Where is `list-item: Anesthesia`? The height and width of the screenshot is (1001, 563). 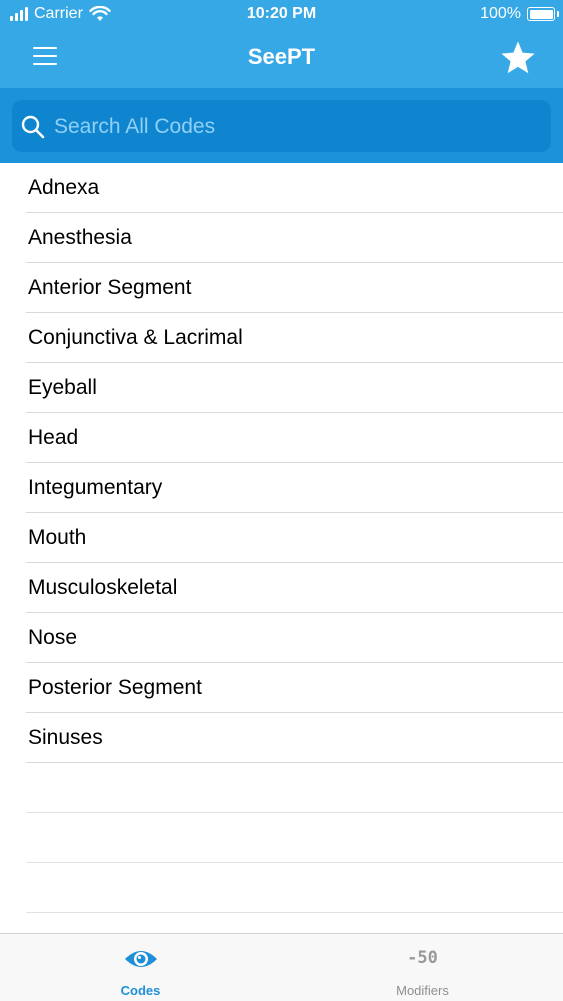 list-item: Anesthesia is located at coordinates (281, 238).